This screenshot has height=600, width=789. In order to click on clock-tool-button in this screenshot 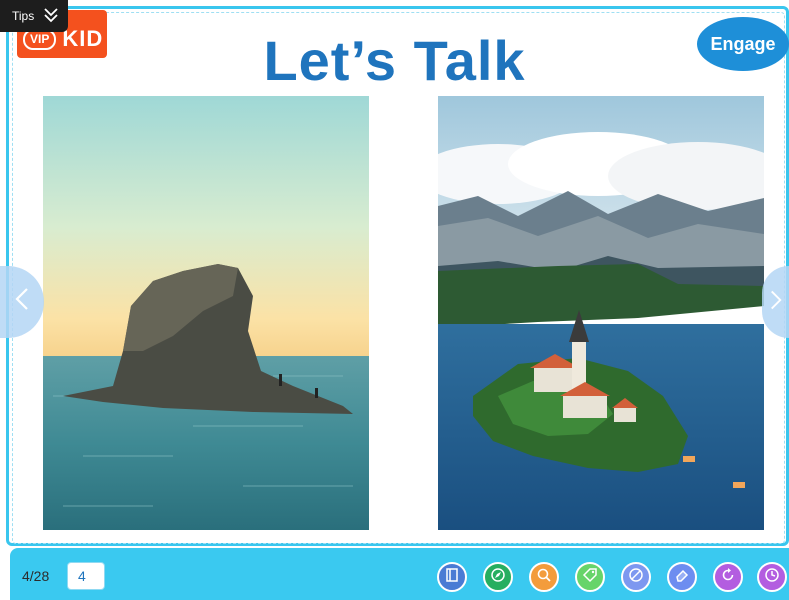, I will do `click(772, 577)`.